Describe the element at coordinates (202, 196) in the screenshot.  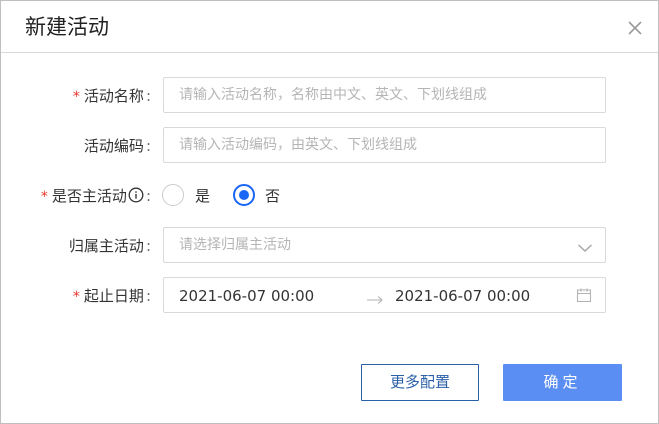
I see `radio-yes-label: 是` at that location.